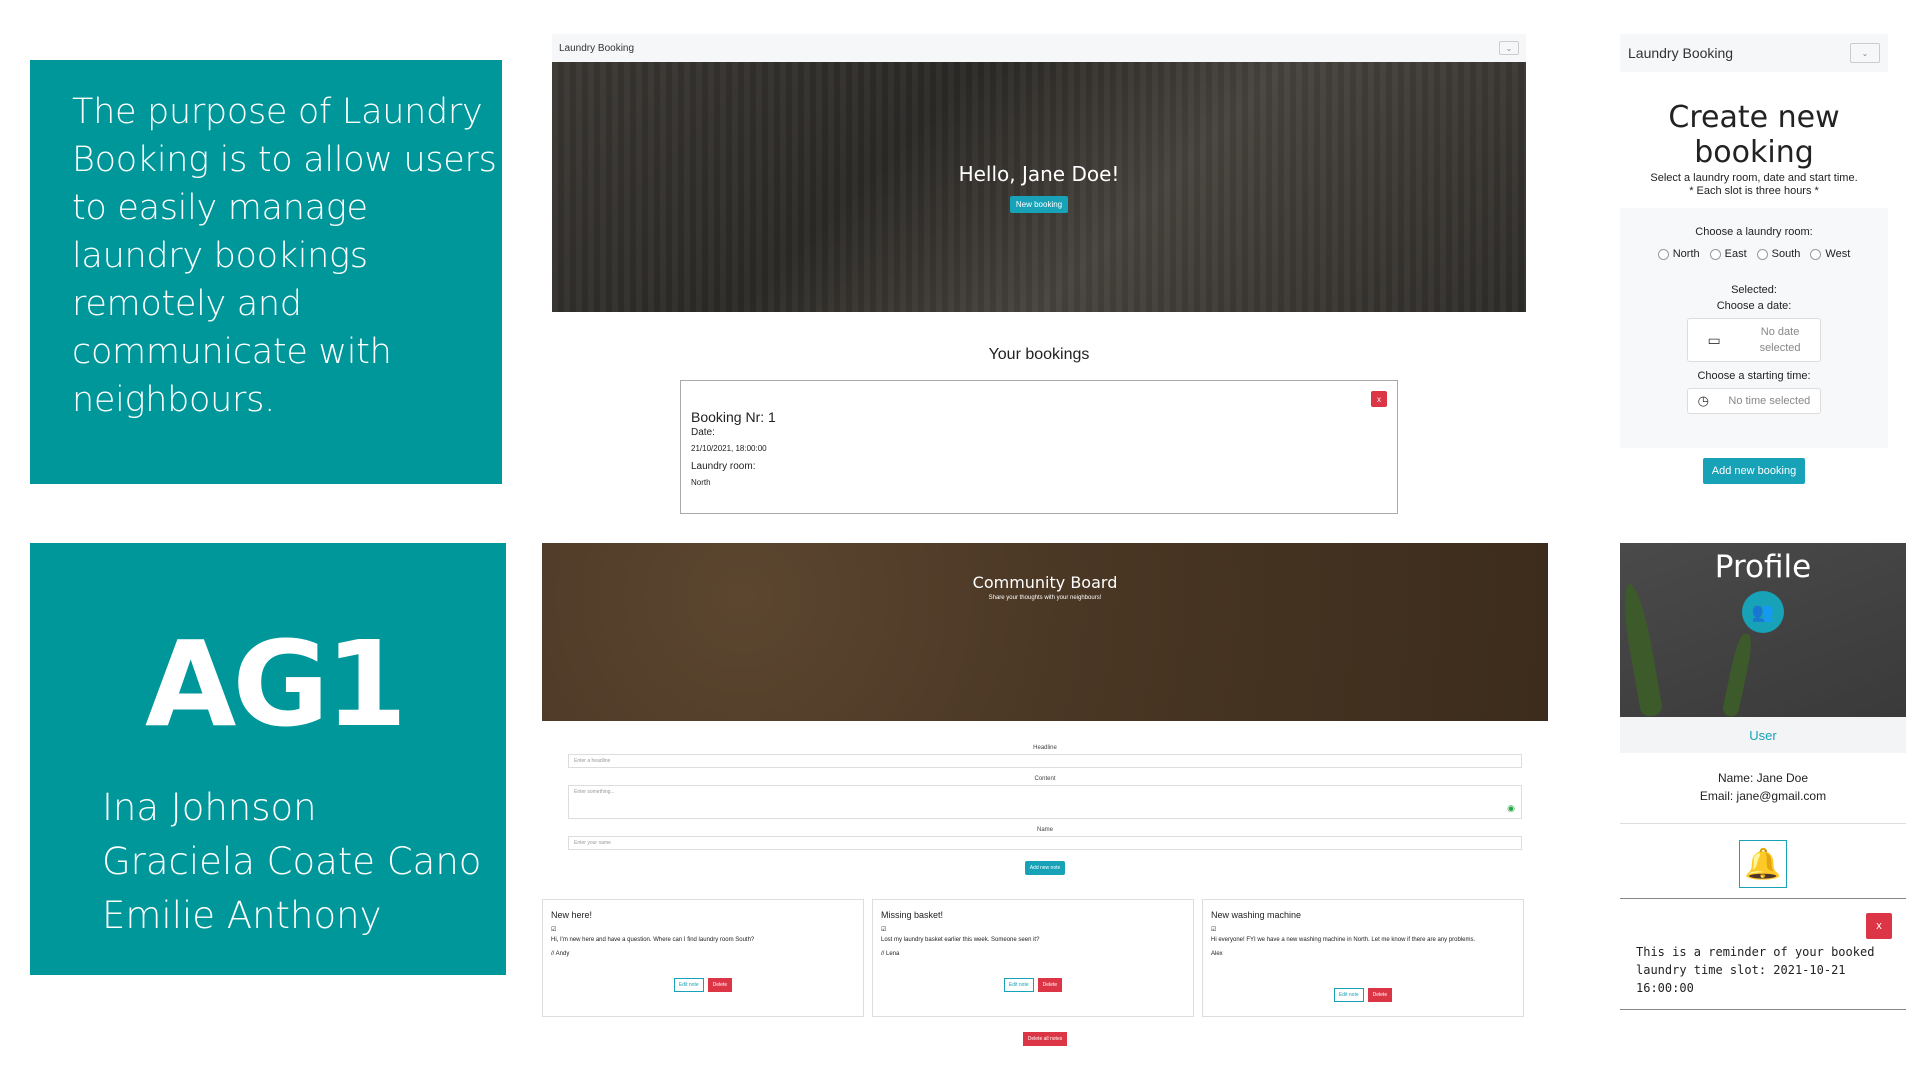 The width and height of the screenshot is (1920, 1080). Describe the element at coordinates (1217, 954) in the screenshot. I see `note-author: Alex` at that location.